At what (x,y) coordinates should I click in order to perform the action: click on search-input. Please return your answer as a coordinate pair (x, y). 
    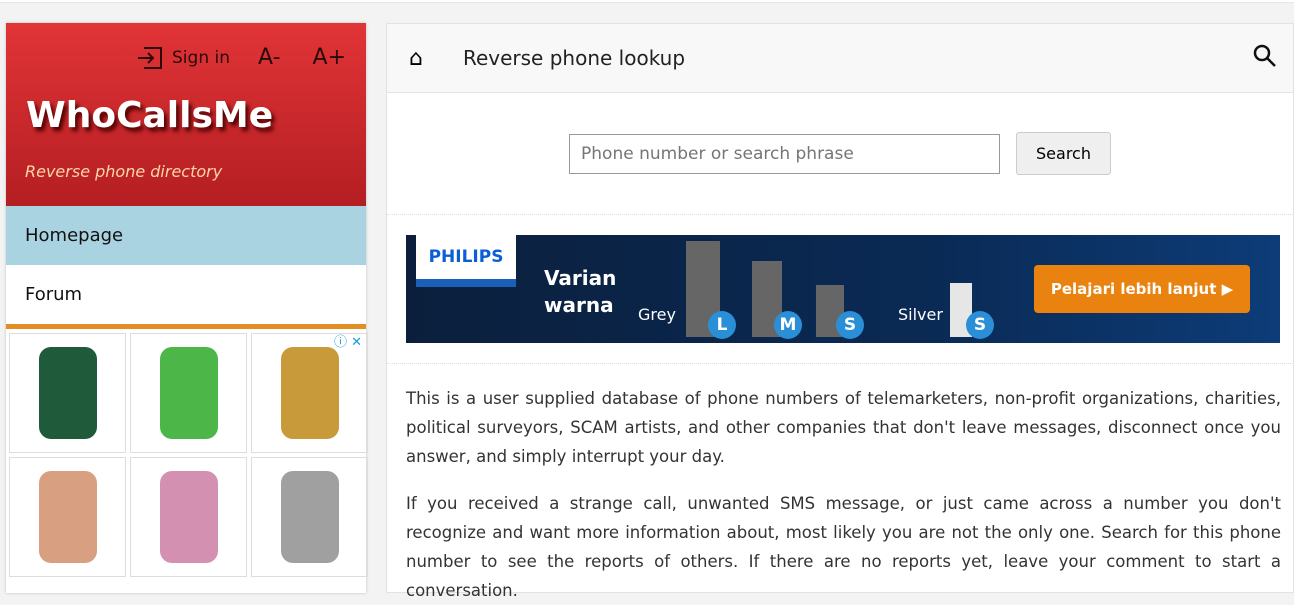
    Looking at the image, I should click on (785, 153).